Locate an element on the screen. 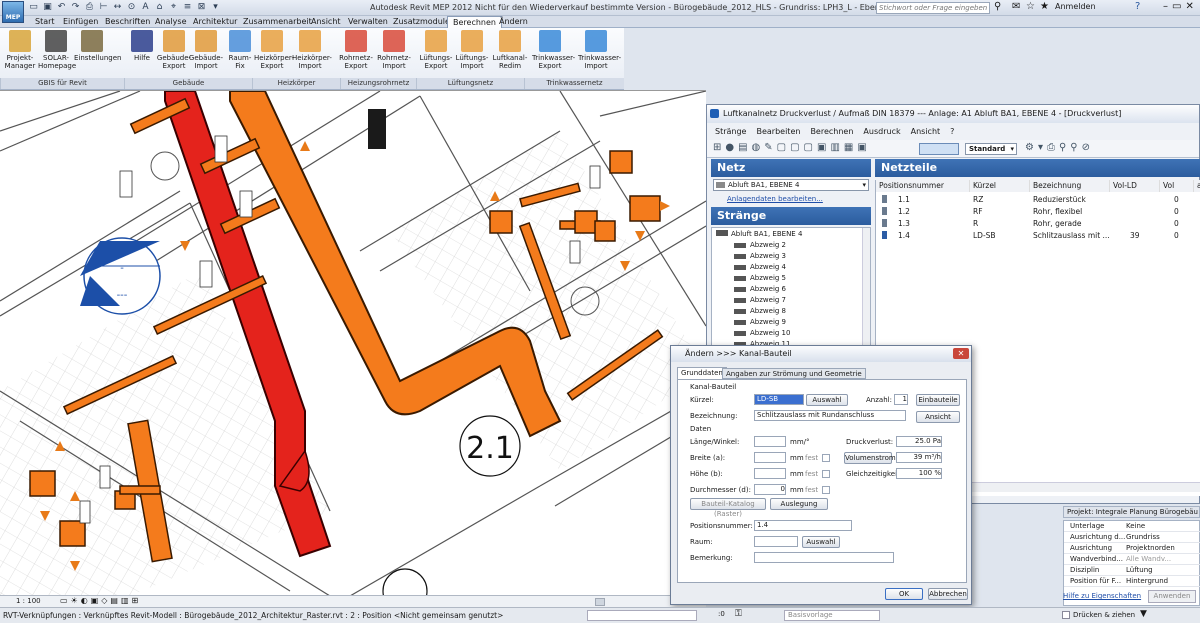 This screenshot has width=1200, height=623. tree-item: Abzweig 5 is located at coordinates (760, 278).